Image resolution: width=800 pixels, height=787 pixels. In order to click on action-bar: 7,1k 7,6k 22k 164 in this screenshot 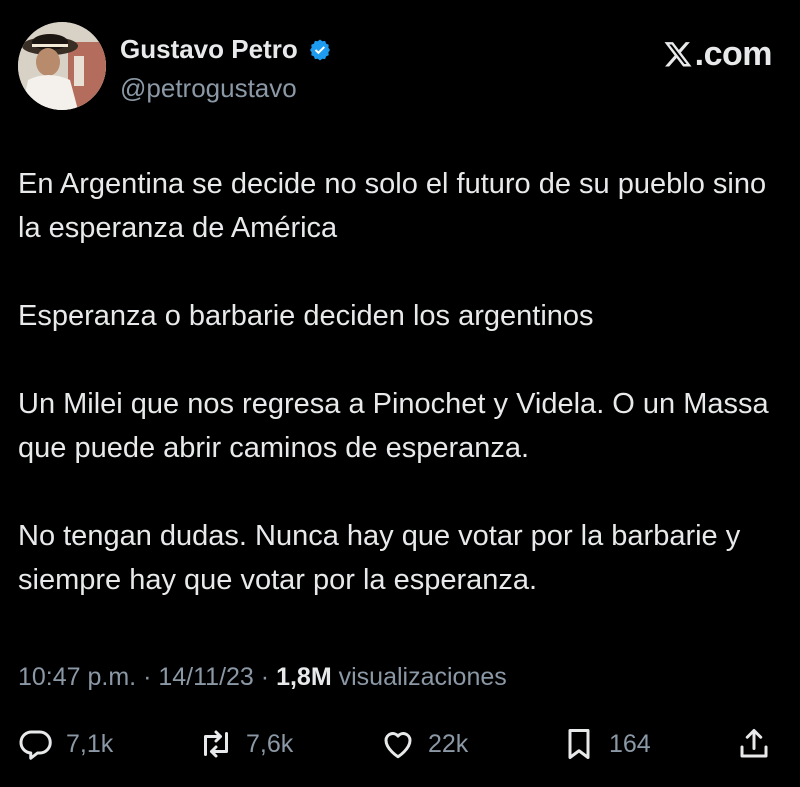, I will do `click(395, 744)`.